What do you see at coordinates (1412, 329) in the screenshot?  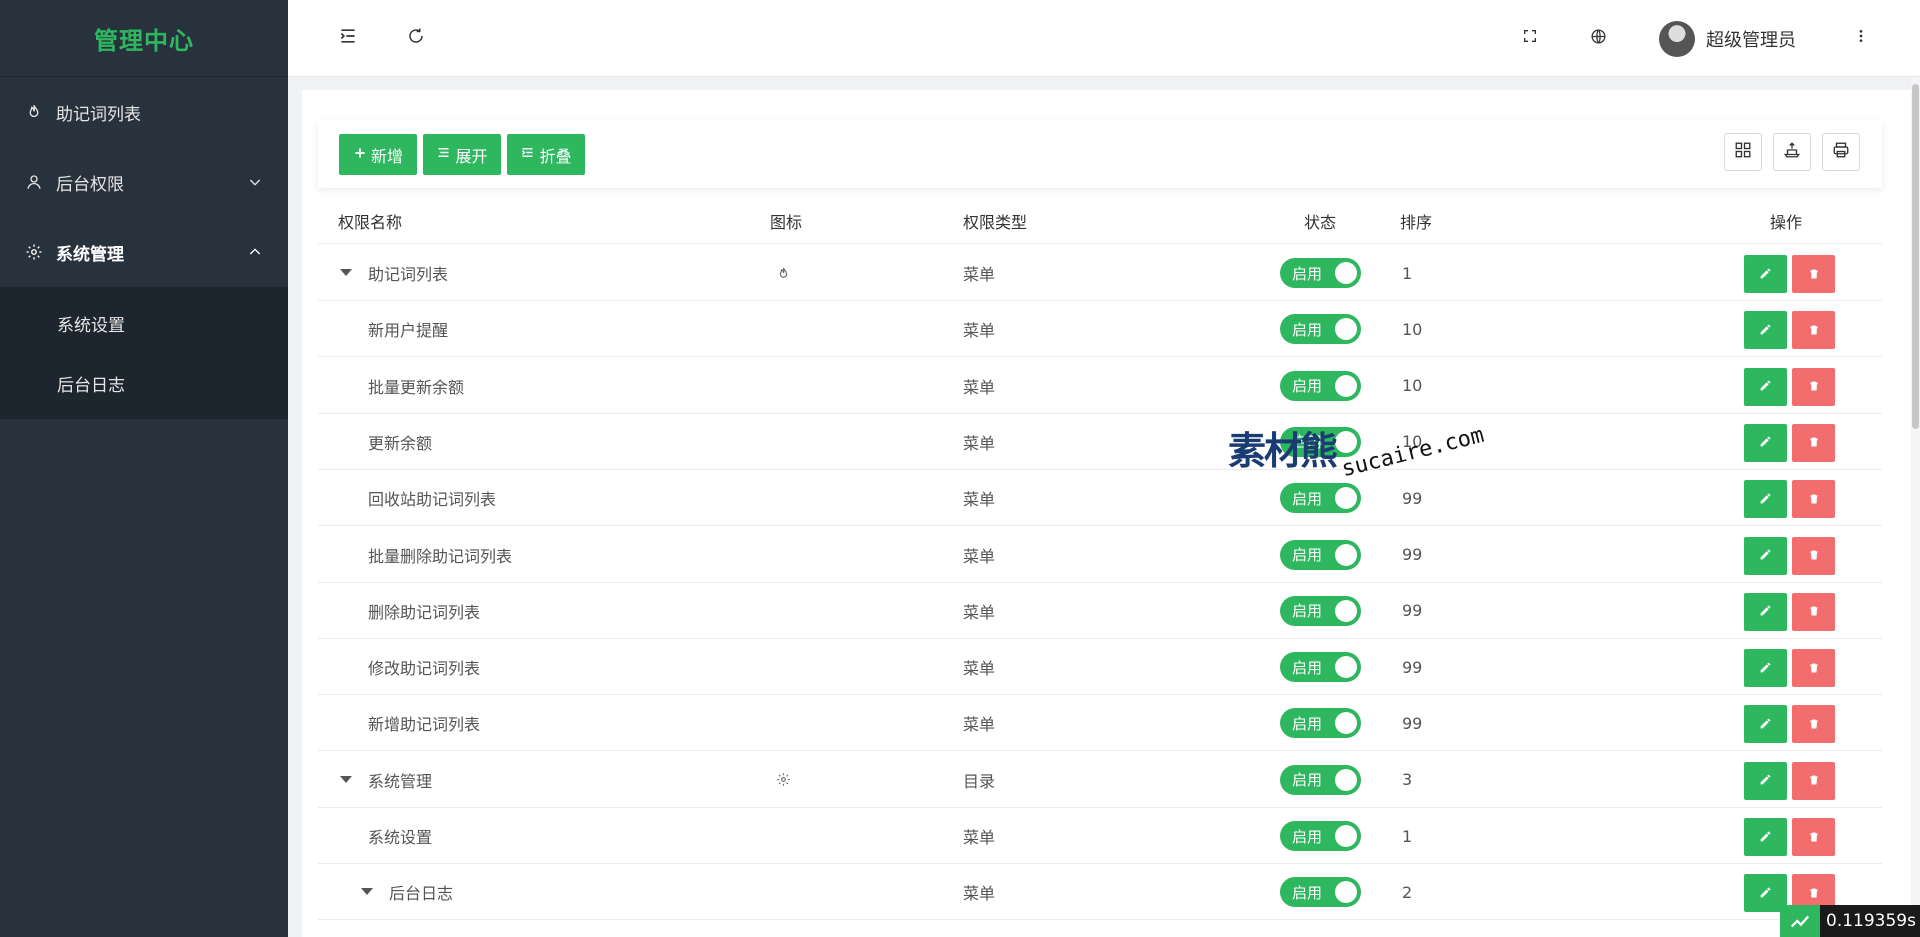 I see `cell-order: 10` at bounding box center [1412, 329].